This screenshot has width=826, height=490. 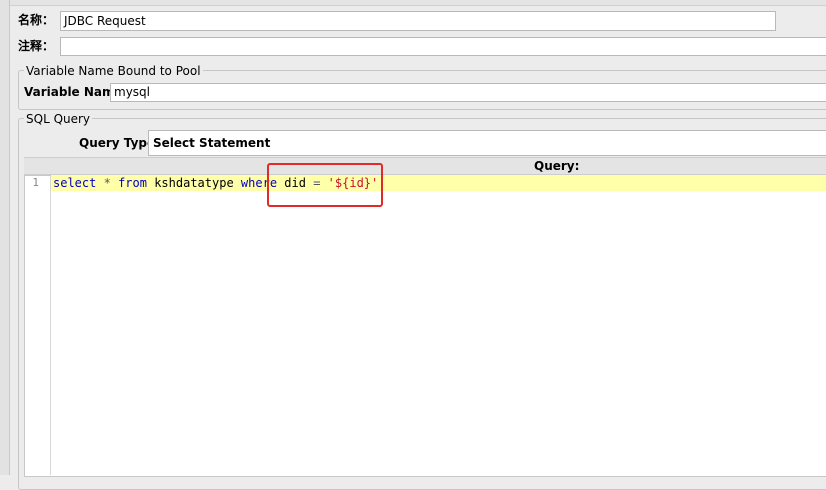 What do you see at coordinates (35, 182) in the screenshot?
I see `line-number: 1` at bounding box center [35, 182].